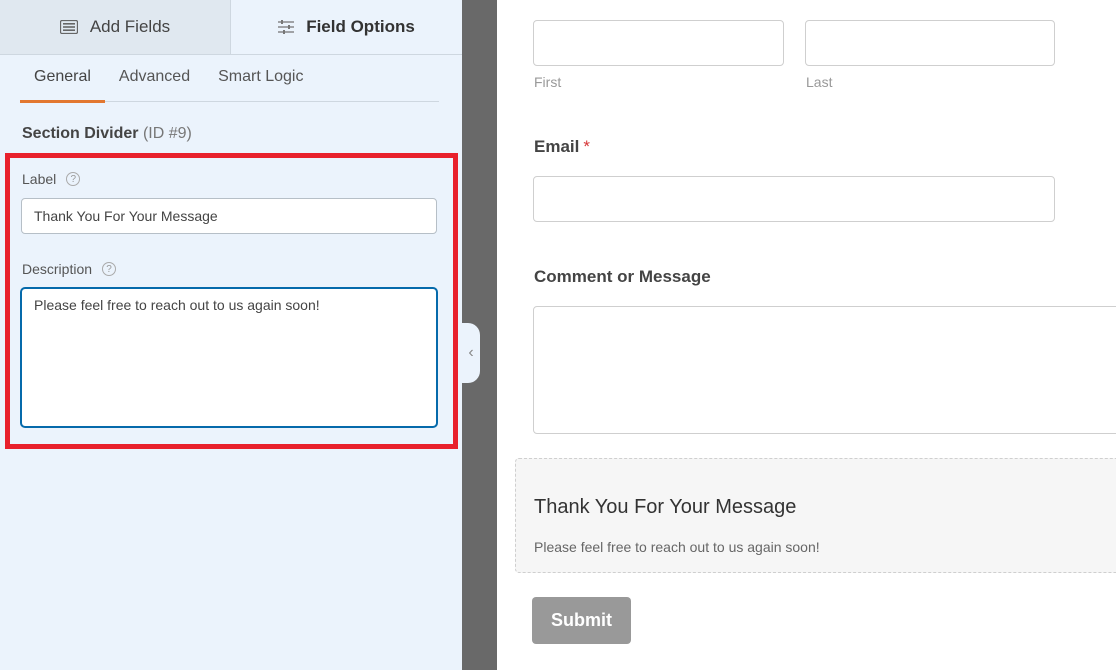 The image size is (1116, 670). I want to click on panel-tabs: Add Fields Field Options, so click(231, 27).